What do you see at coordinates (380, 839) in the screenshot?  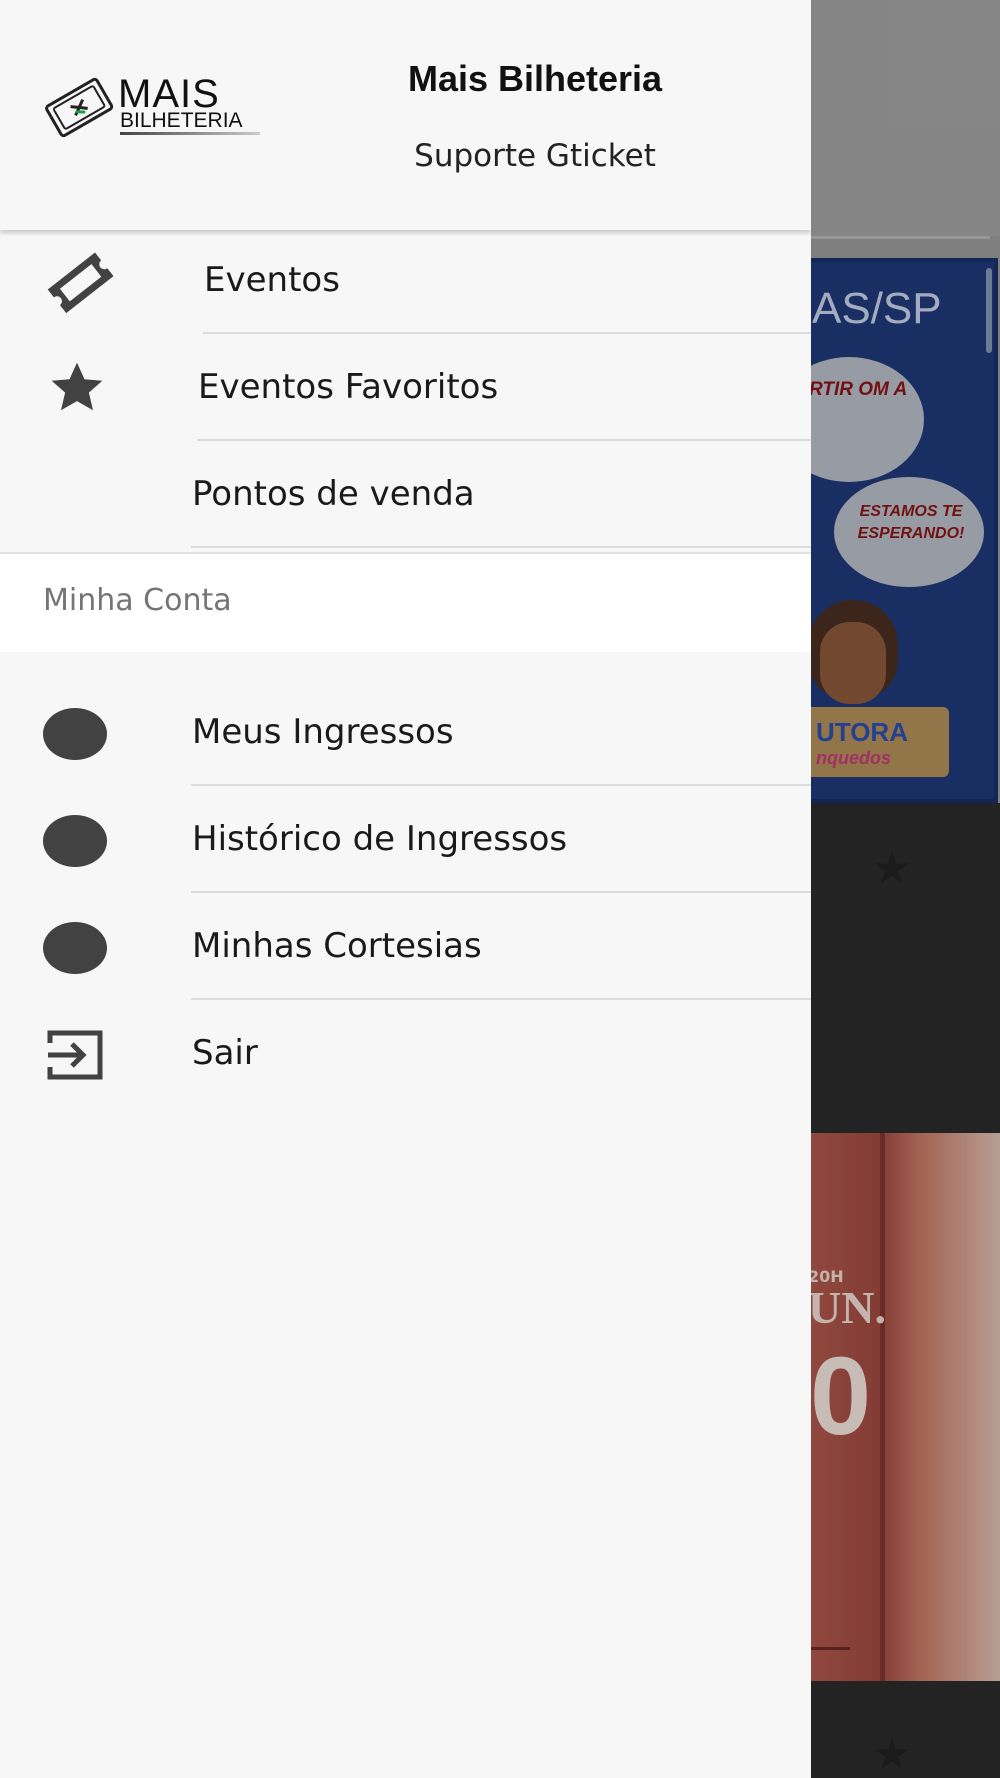 I see `menu-item-label: Histórico de Ingressos` at bounding box center [380, 839].